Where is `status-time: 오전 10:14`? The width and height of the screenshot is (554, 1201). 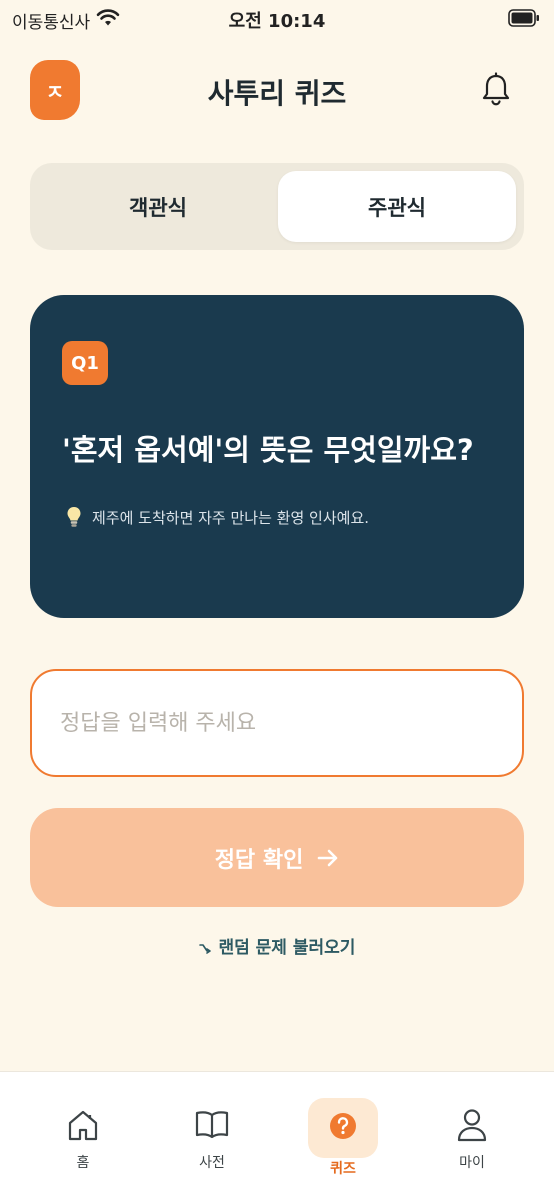
status-time: 오전 10:14 is located at coordinates (277, 21).